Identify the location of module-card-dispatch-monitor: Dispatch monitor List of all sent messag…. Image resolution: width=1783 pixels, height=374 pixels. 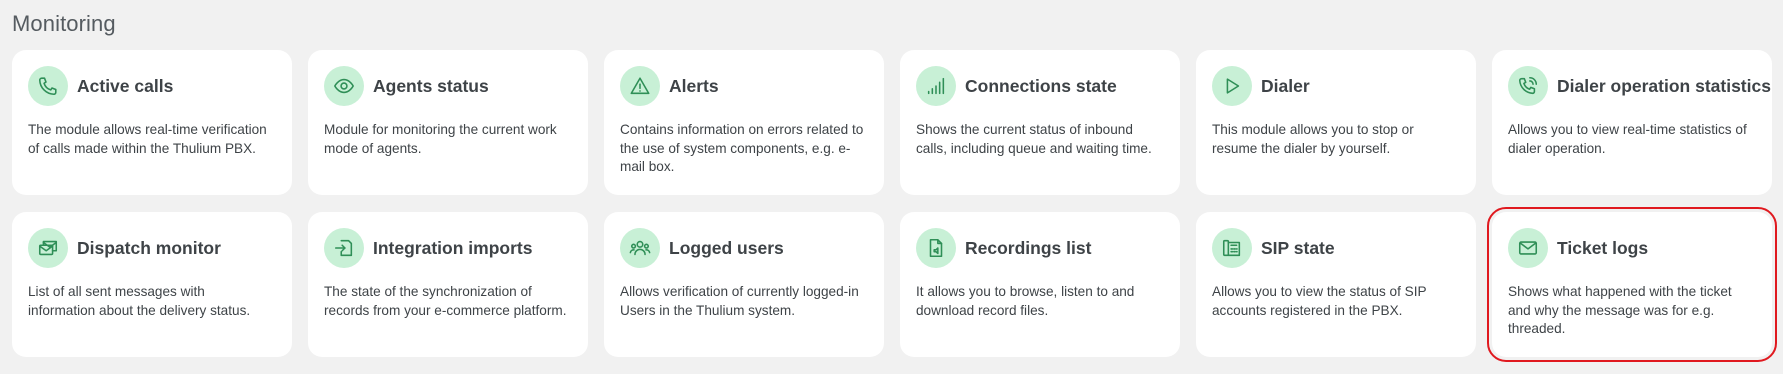
(152, 284).